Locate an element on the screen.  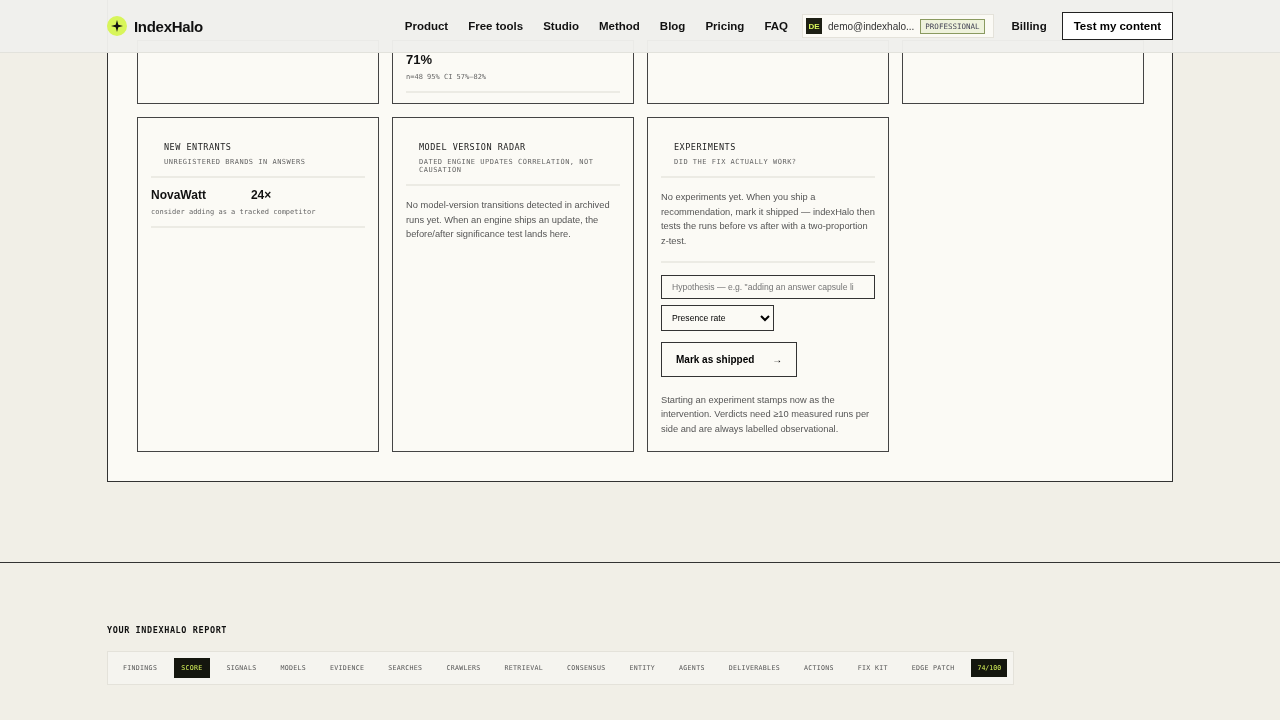
footnote: Starting an experiment stamps now as the intervention. Verdicts need ≥10 measured runs per side and are always labelled observational. is located at coordinates (766, 415).